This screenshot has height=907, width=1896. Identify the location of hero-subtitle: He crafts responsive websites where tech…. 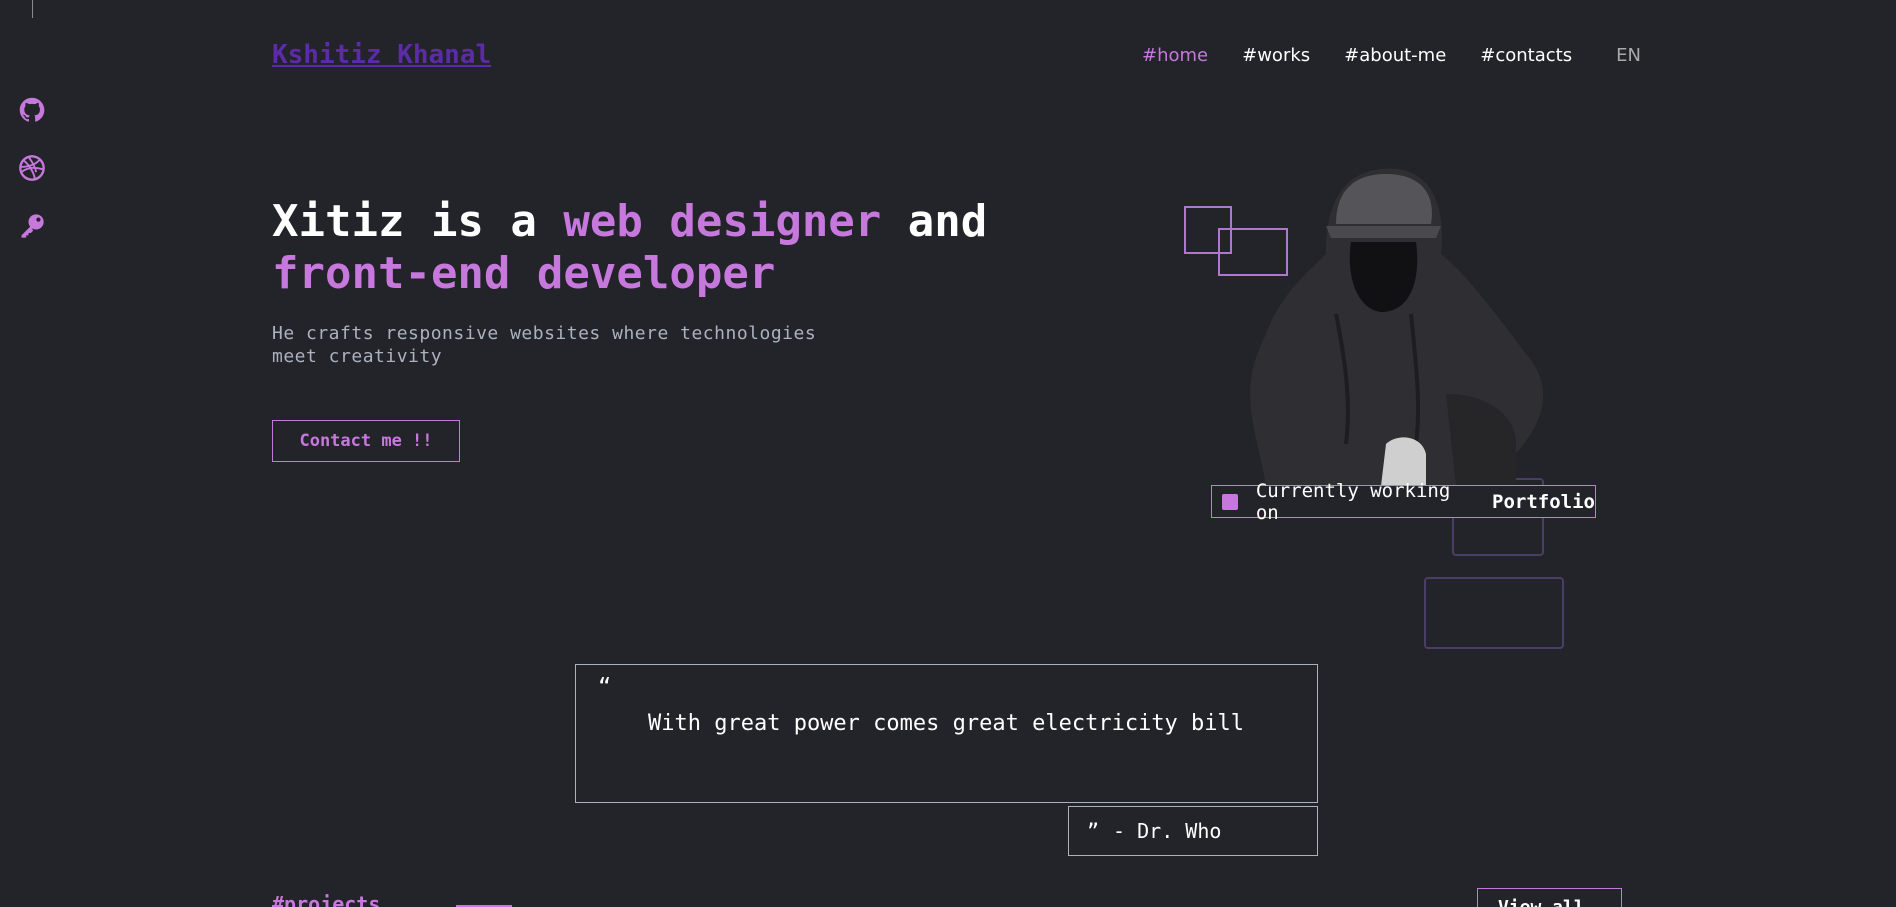
(544, 345).